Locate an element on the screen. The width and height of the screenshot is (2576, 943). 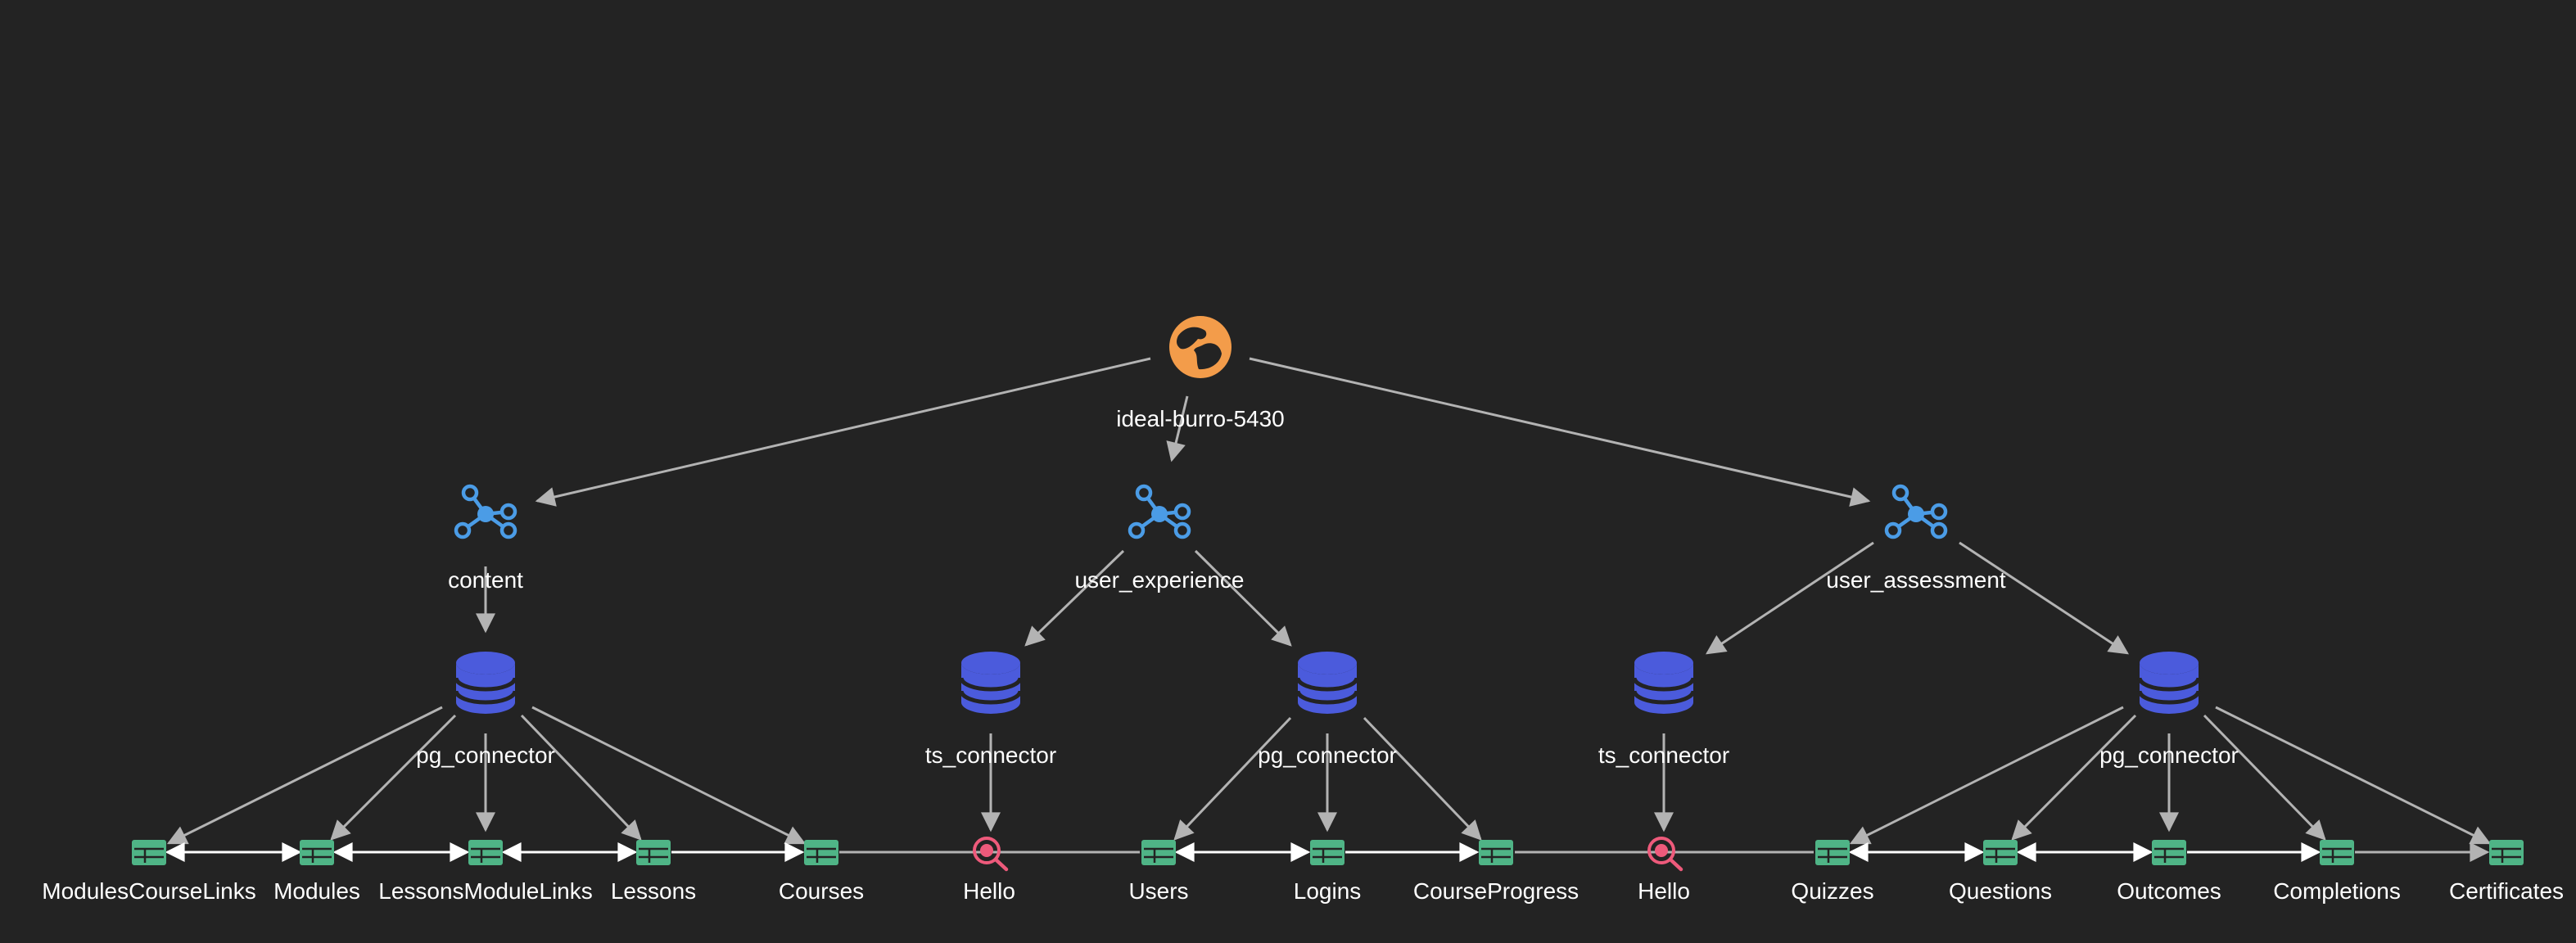
node-label: Courses is located at coordinates (821, 891).